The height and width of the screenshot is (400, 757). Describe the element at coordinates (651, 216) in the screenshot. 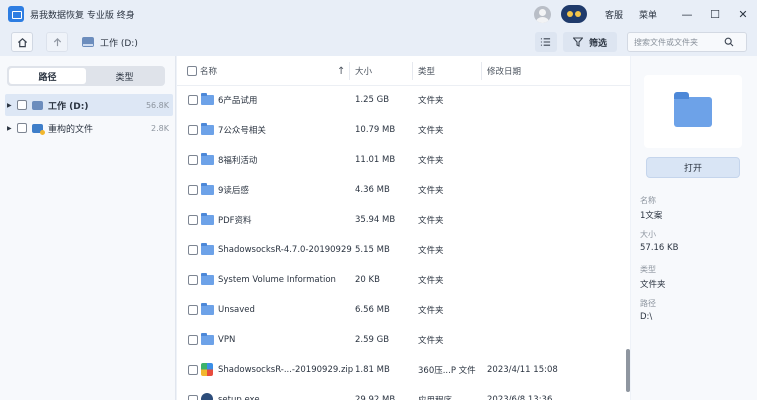

I see `detail-value-name: 1文案` at that location.